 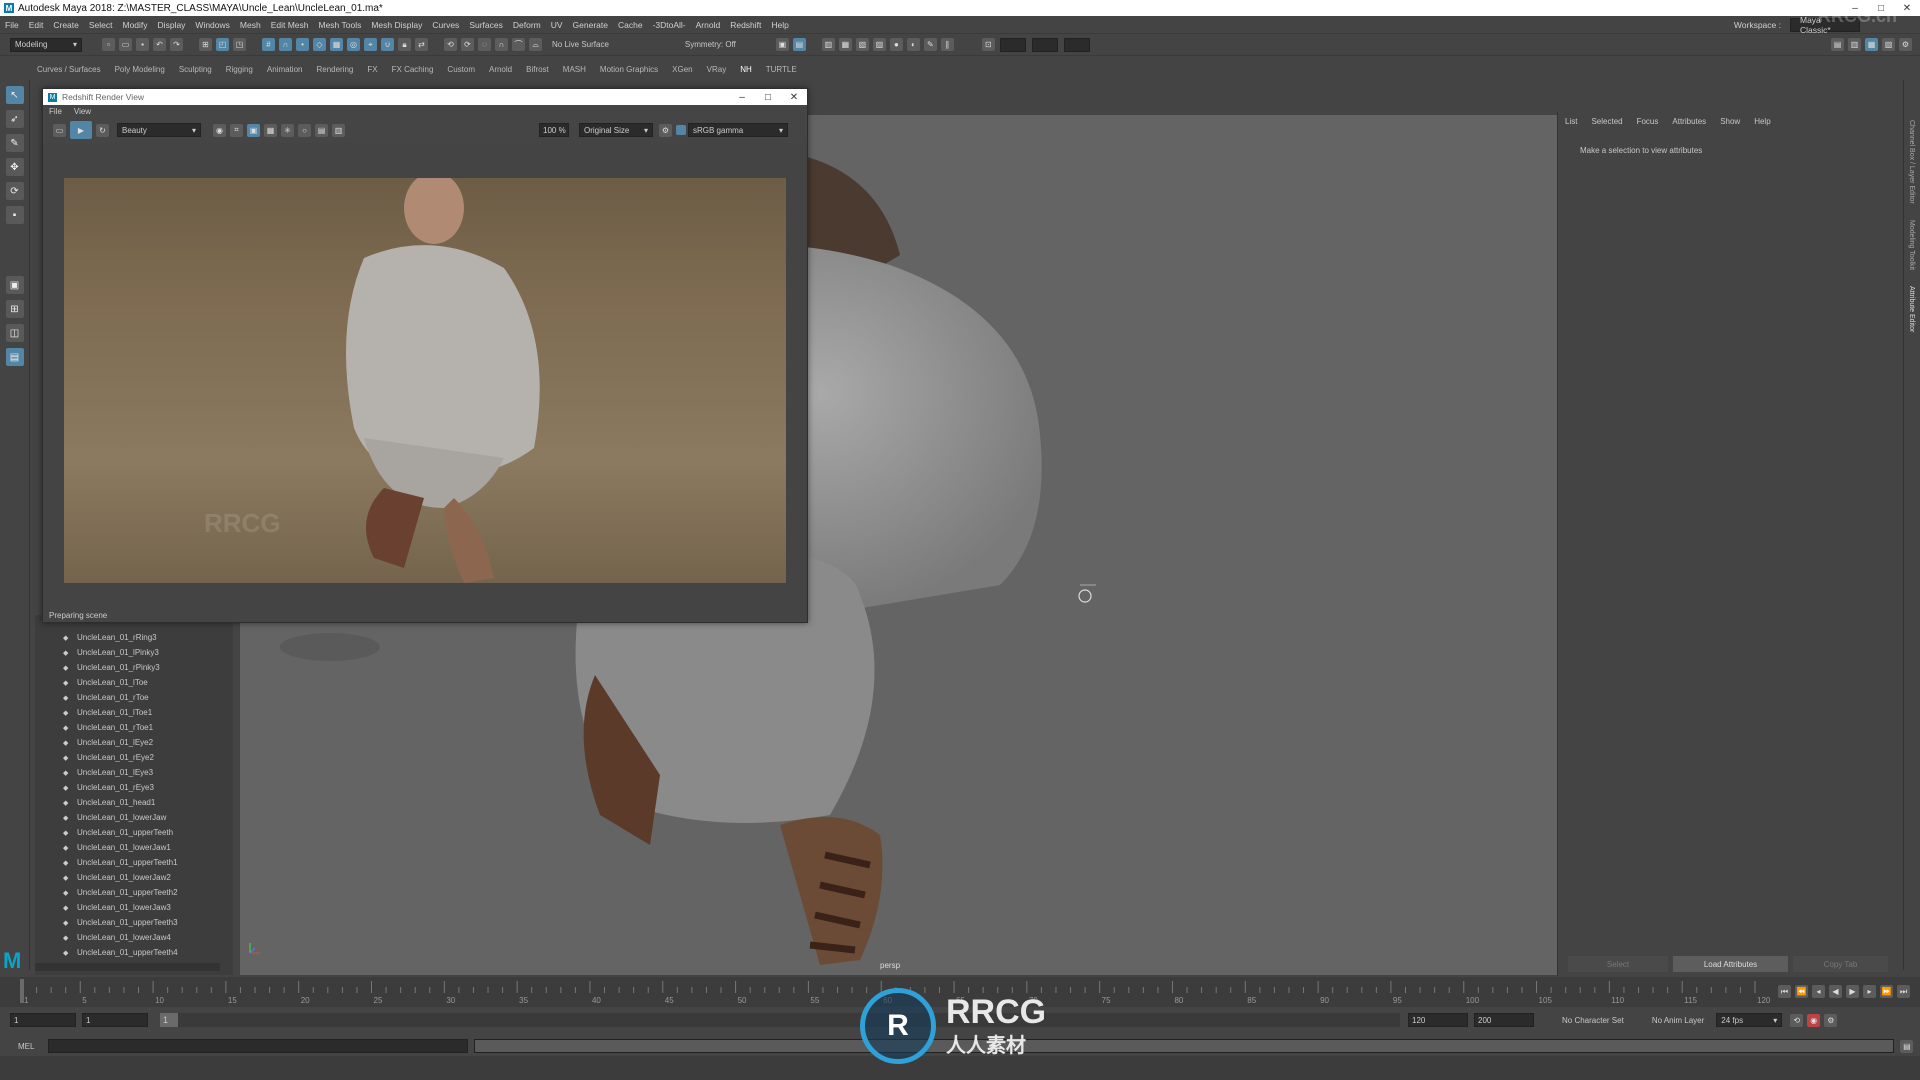 What do you see at coordinates (708, 25) in the screenshot?
I see `menu-arnold: Arnold` at bounding box center [708, 25].